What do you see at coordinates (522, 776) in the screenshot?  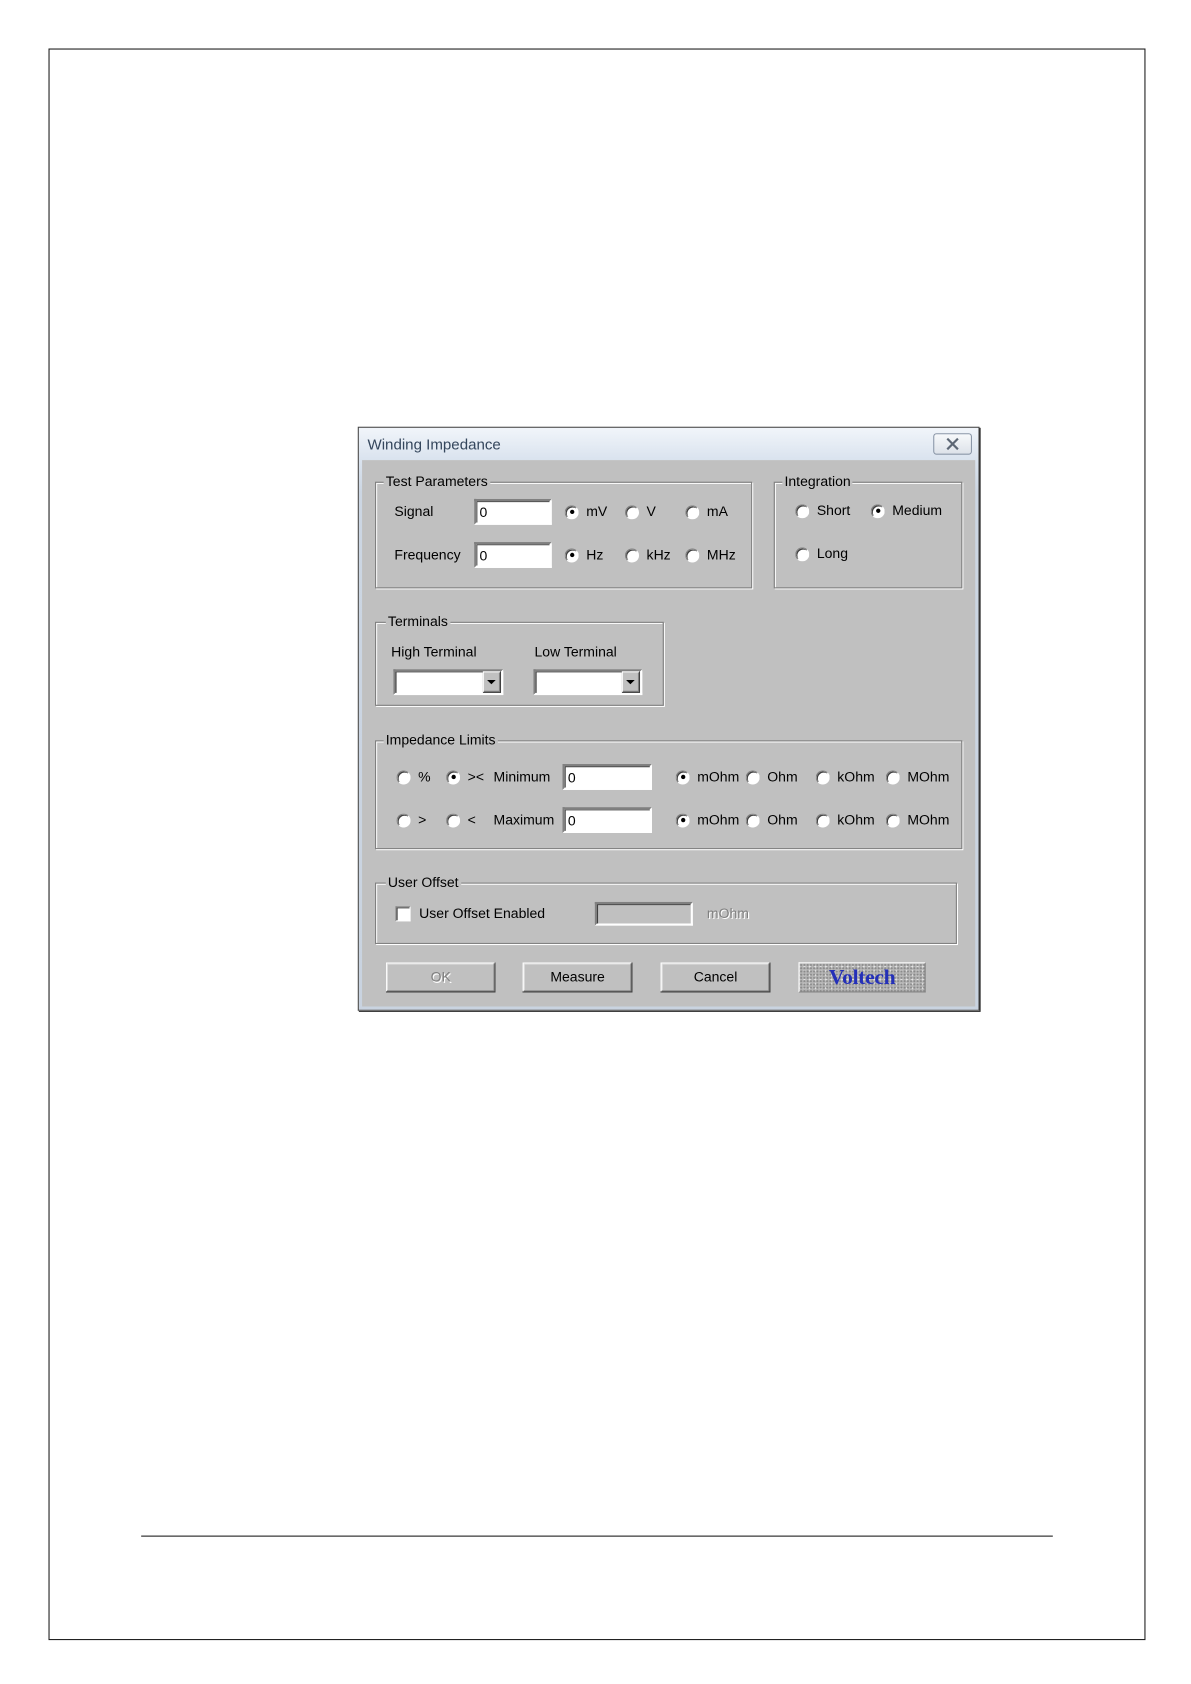 I see `minimum-label: Minimum` at bounding box center [522, 776].